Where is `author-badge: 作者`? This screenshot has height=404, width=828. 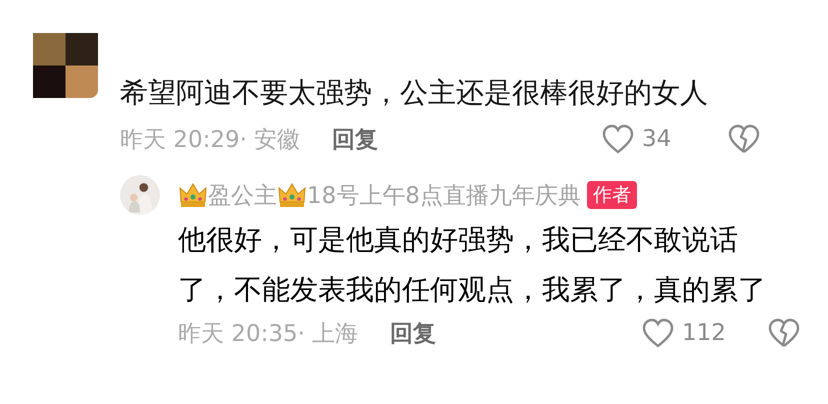
author-badge: 作者 is located at coordinates (611, 195).